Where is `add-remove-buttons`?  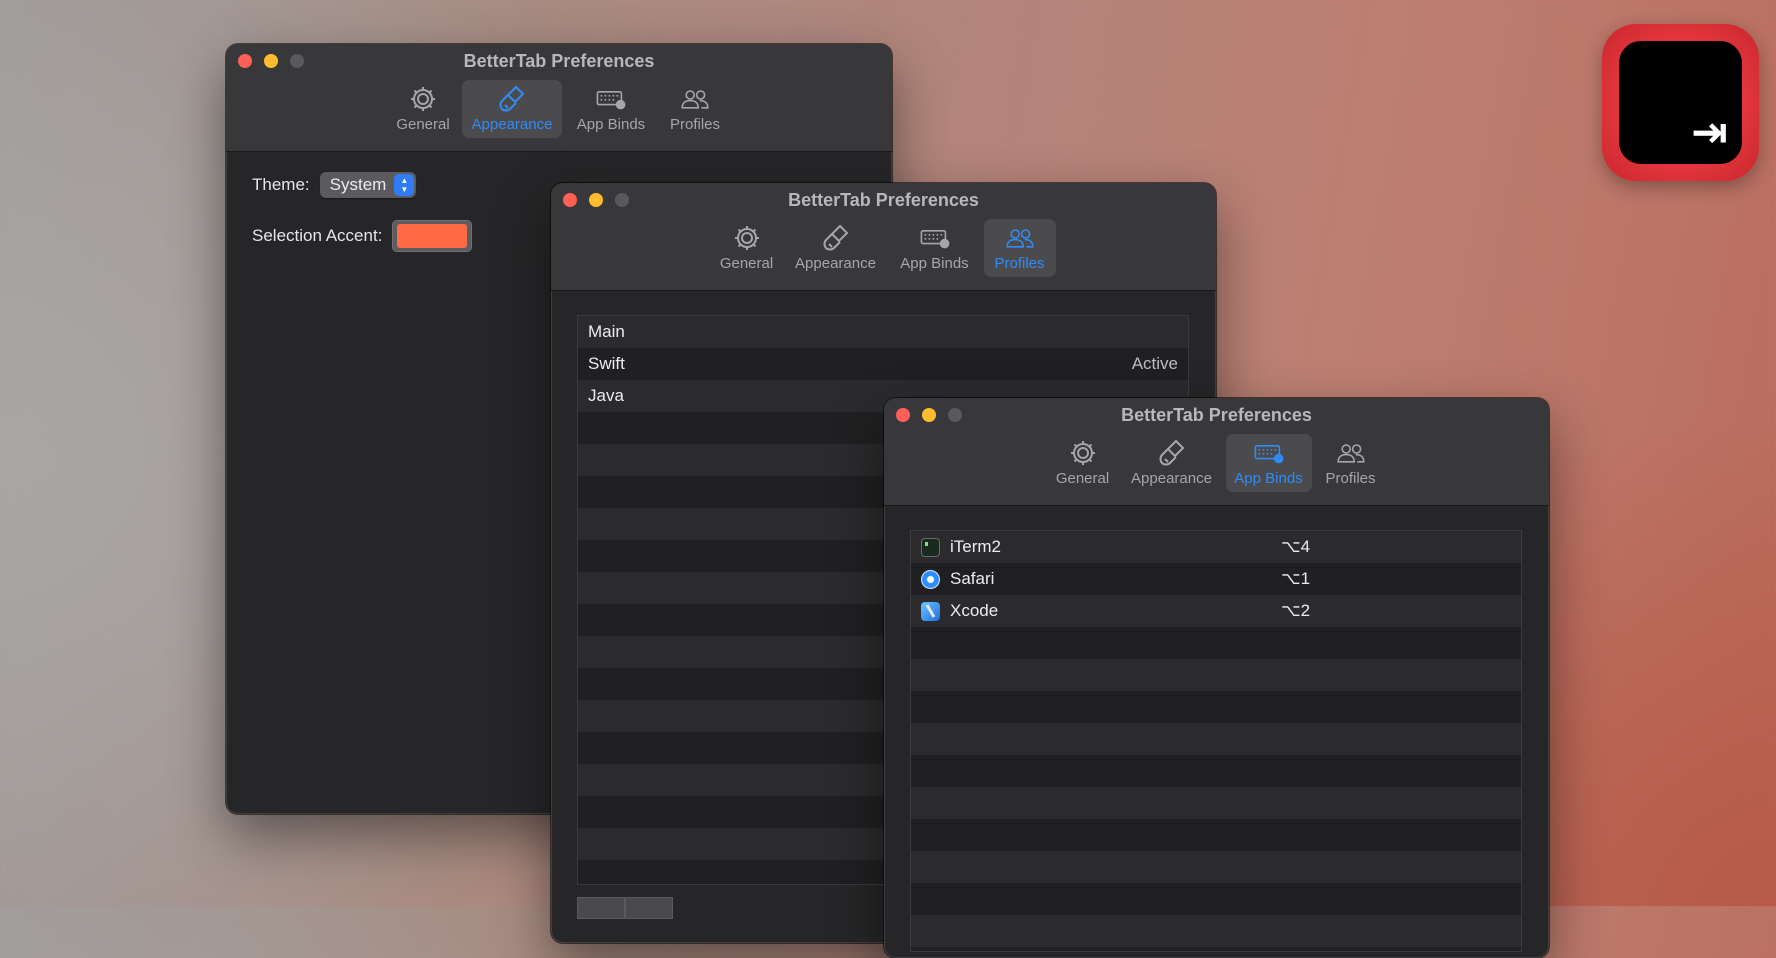 add-remove-buttons is located at coordinates (625, 908).